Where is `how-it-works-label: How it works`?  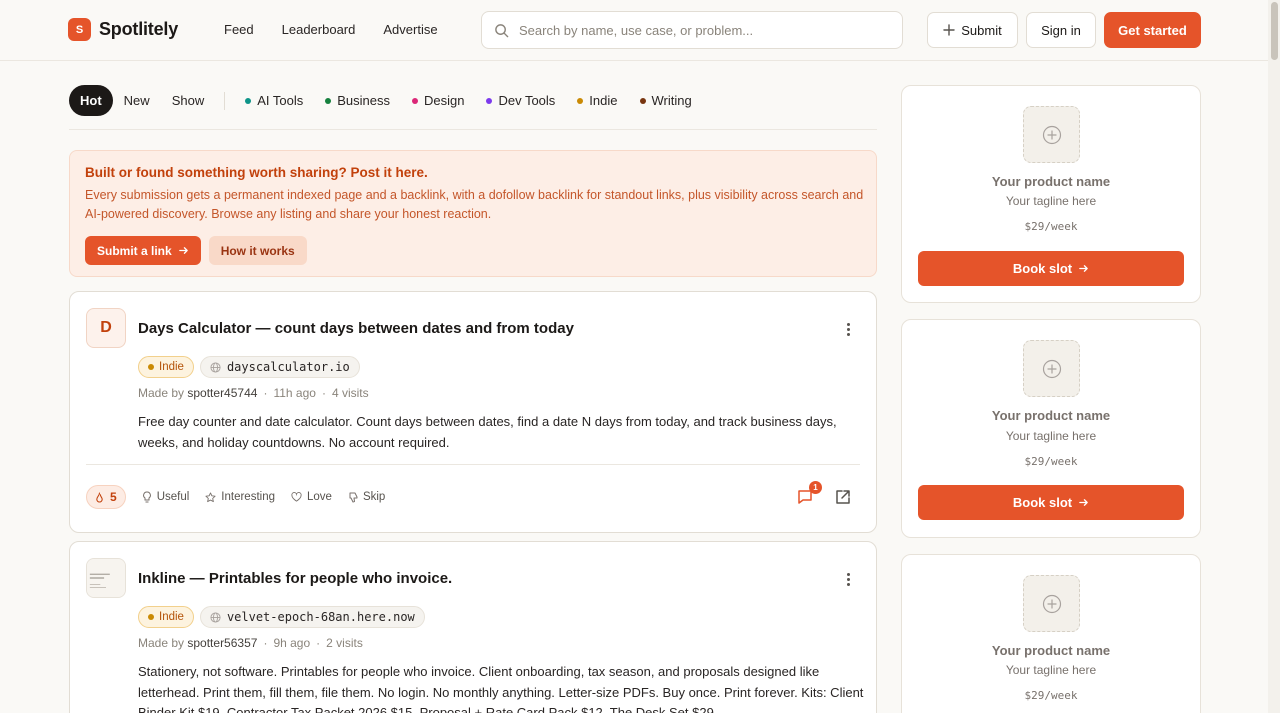 how-it-works-label: How it works is located at coordinates (257, 250).